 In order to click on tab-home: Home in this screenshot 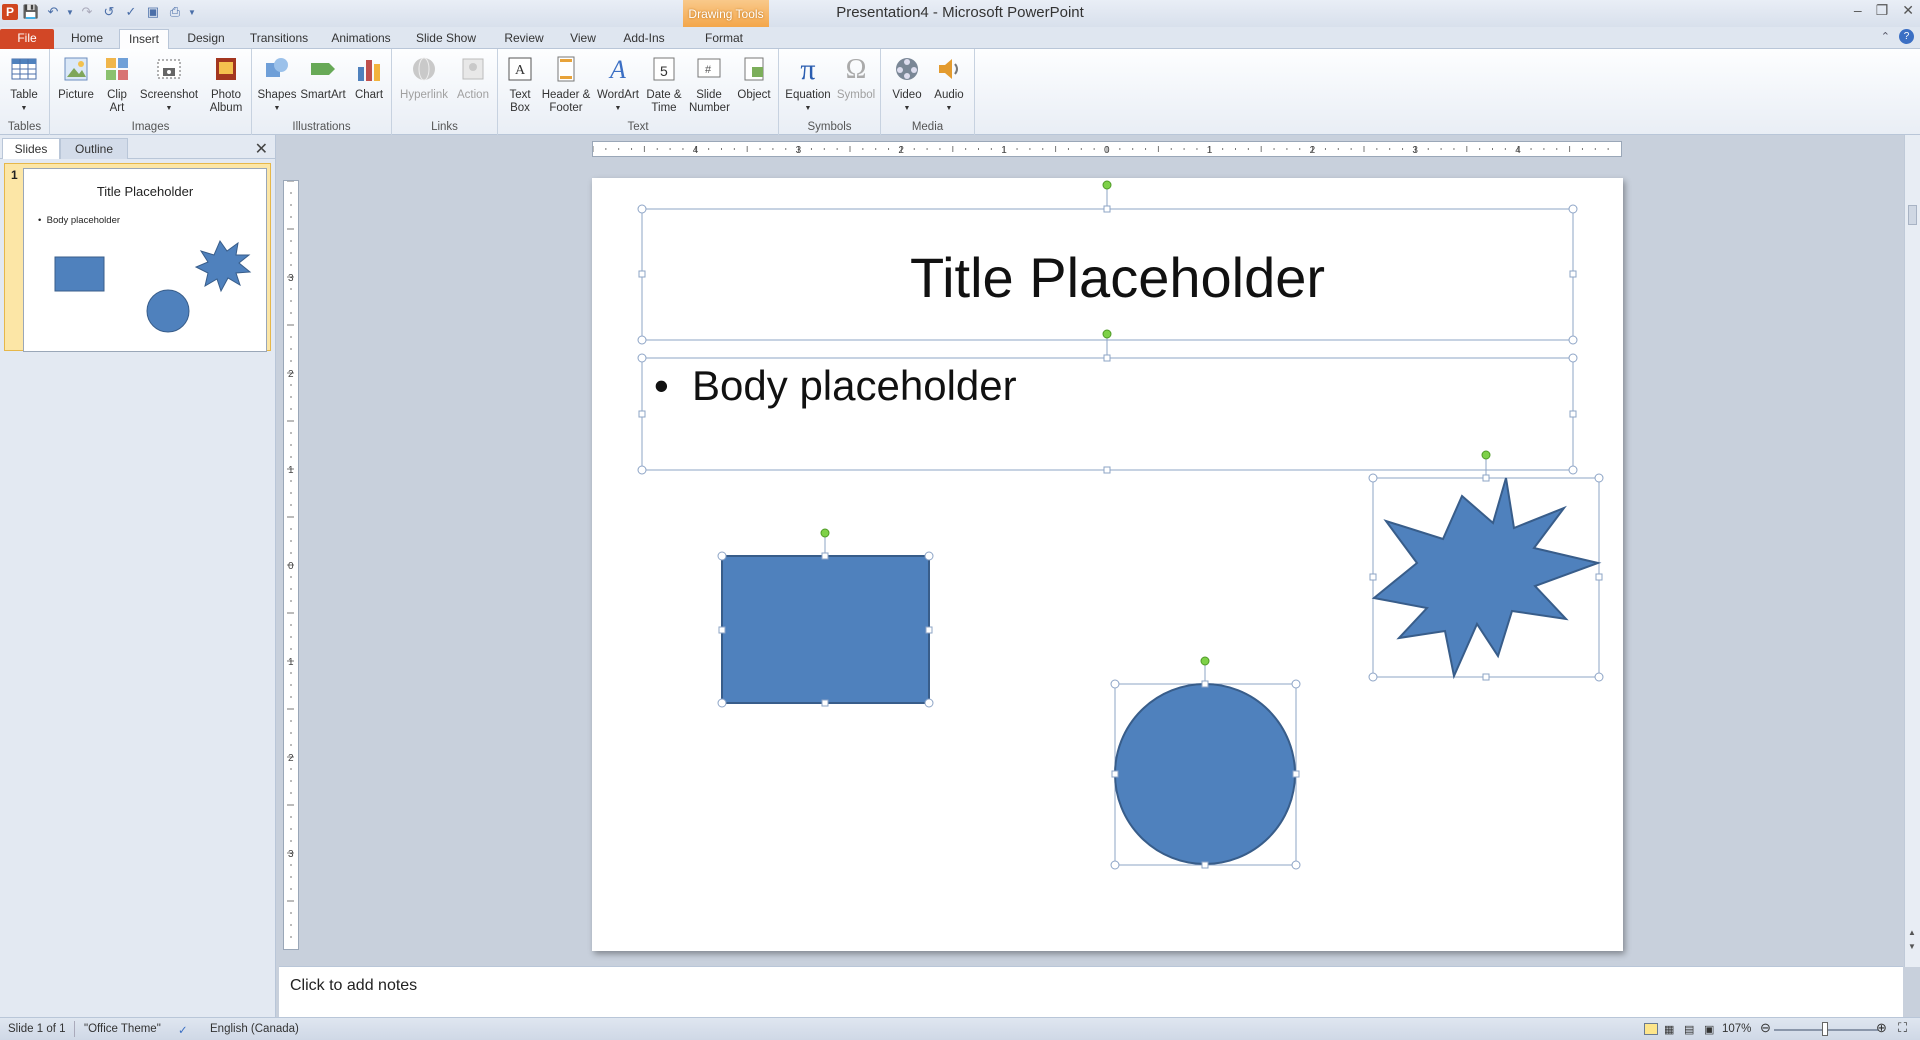, I will do `click(87, 39)`.